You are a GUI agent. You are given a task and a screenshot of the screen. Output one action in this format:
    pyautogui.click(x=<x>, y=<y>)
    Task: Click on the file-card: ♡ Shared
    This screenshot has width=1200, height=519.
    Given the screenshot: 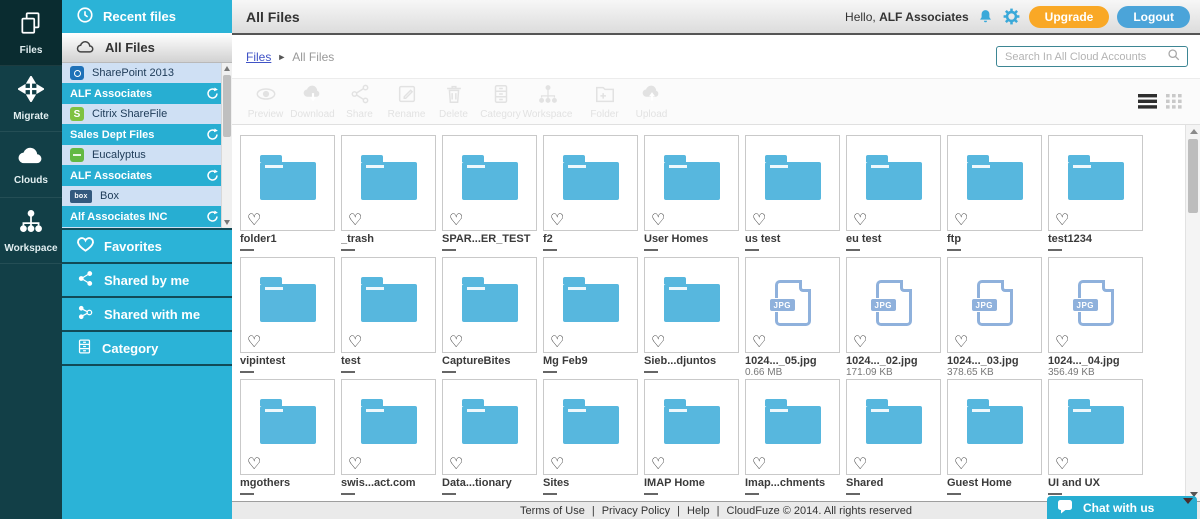 What is the action you would take?
    pyautogui.click(x=893, y=438)
    